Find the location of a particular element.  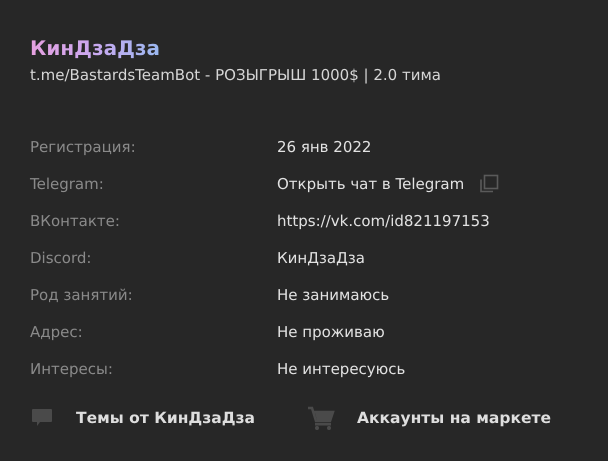

copy-icon is located at coordinates (489, 184).